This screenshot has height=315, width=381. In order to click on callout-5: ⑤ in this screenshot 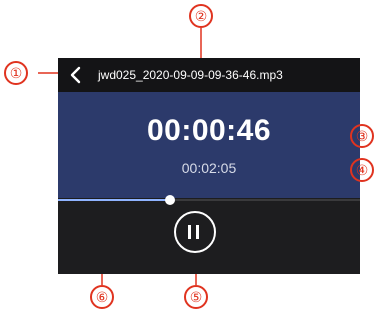, I will do `click(196, 297)`.